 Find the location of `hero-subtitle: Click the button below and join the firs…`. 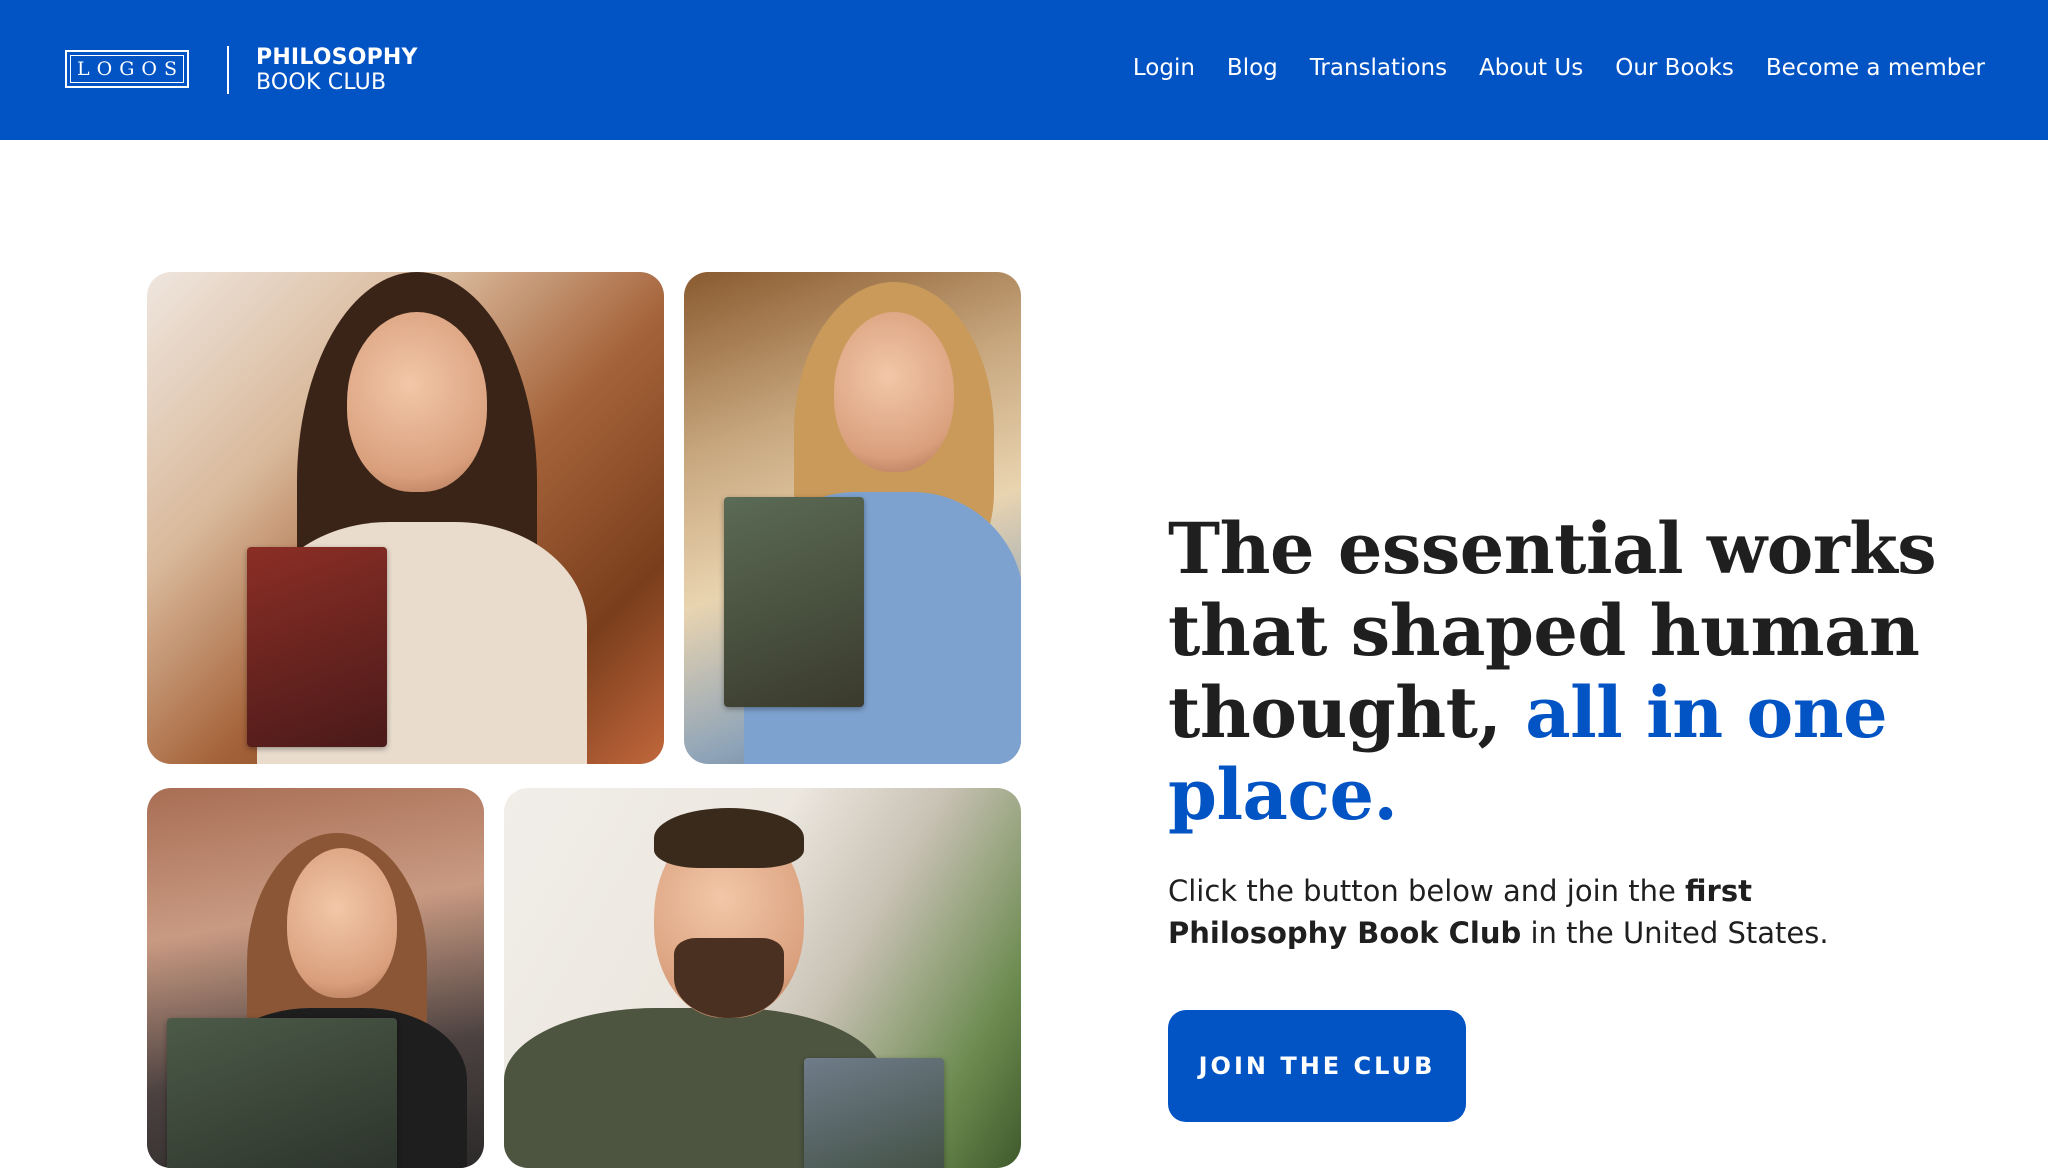

hero-subtitle: Click the button below and join the firs… is located at coordinates (1518, 912).